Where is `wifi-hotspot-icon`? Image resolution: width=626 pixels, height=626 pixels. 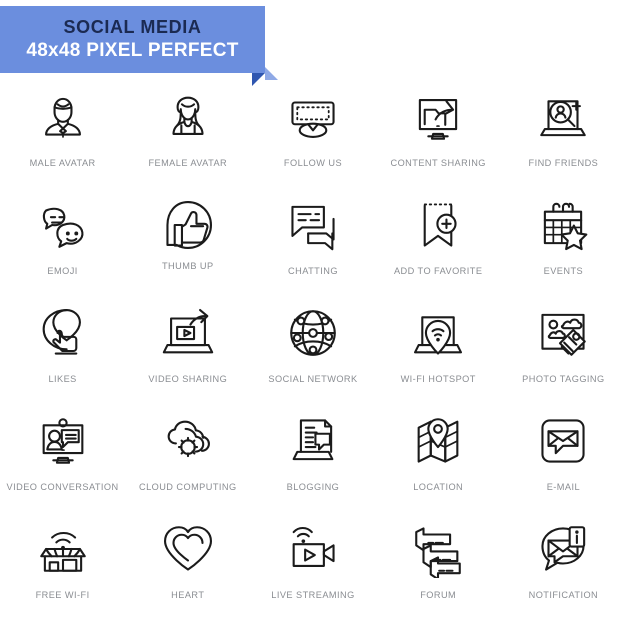 wifi-hotspot-icon is located at coordinates (438, 333).